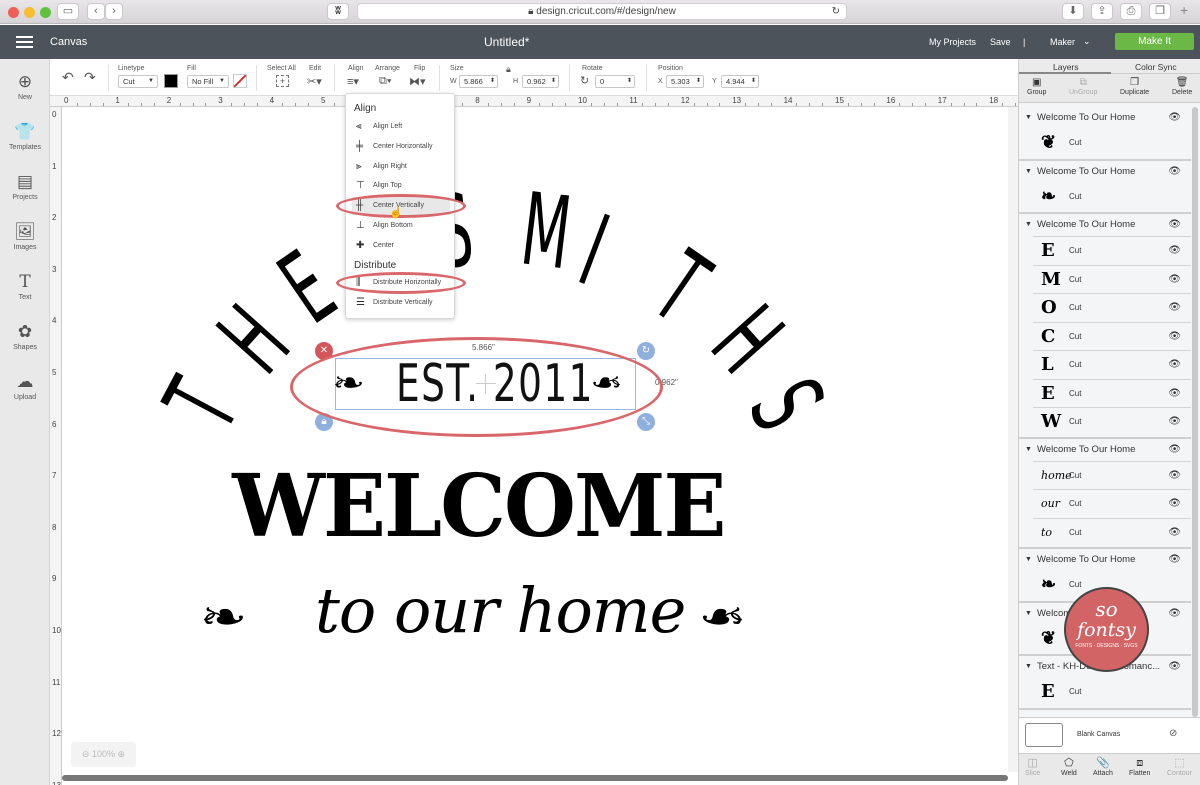 Image resolution: width=1200 pixels, height=785 pixels. Describe the element at coordinates (646, 351) in the screenshot. I see `rotate-handle-icon: ↻` at that location.